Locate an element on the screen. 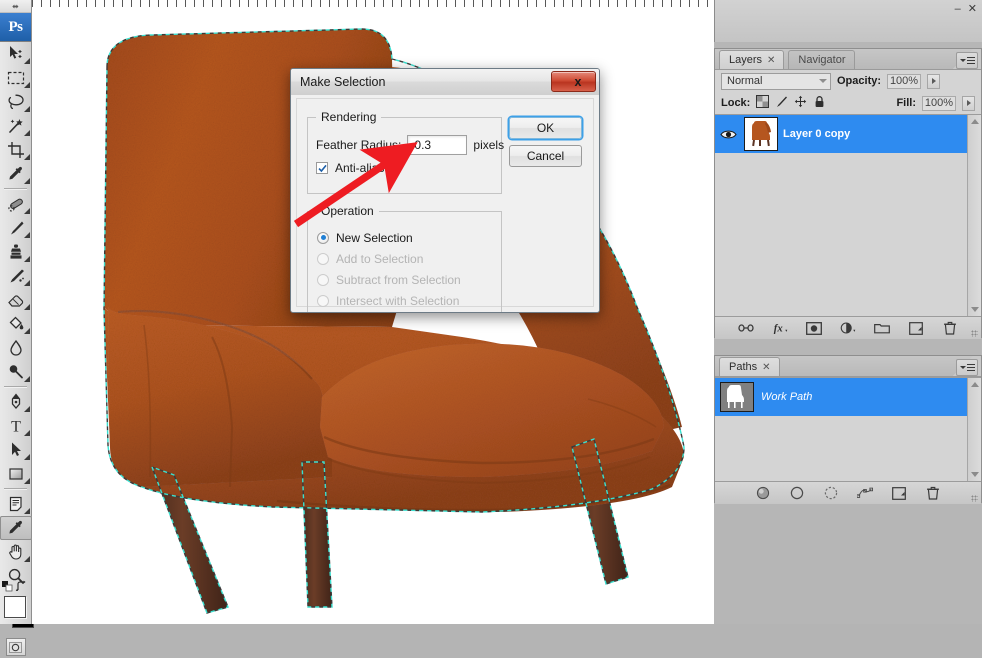 This screenshot has width=982, height=658. tab-navigator: Navigator is located at coordinates (821, 59).